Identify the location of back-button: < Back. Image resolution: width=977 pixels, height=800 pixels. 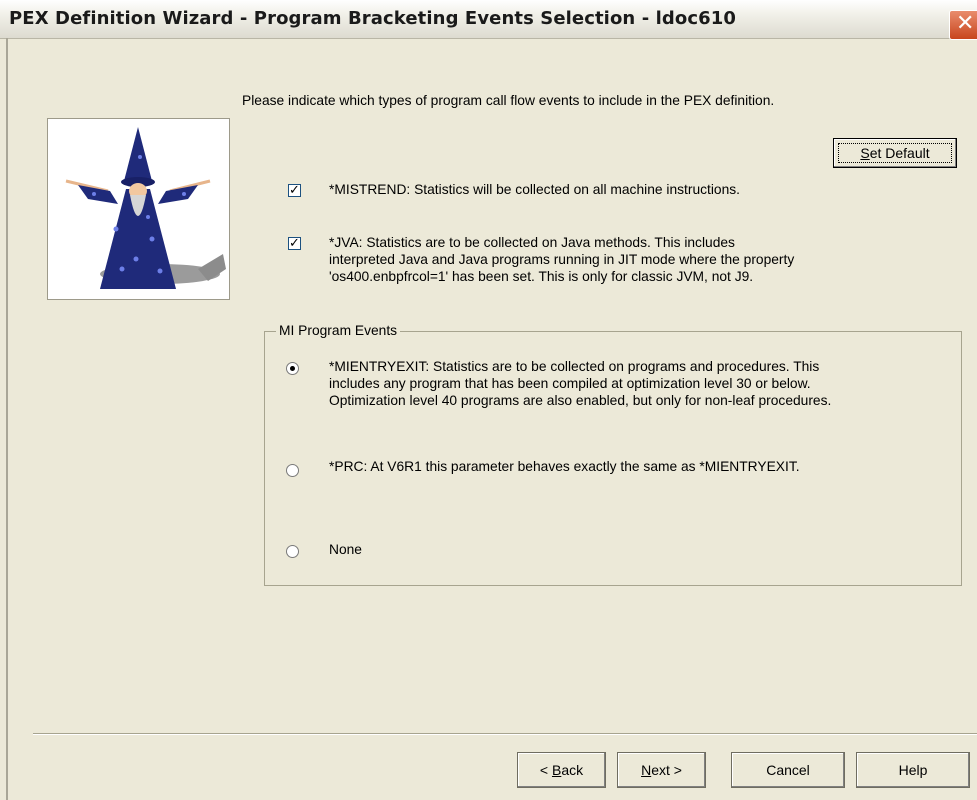
(561, 770).